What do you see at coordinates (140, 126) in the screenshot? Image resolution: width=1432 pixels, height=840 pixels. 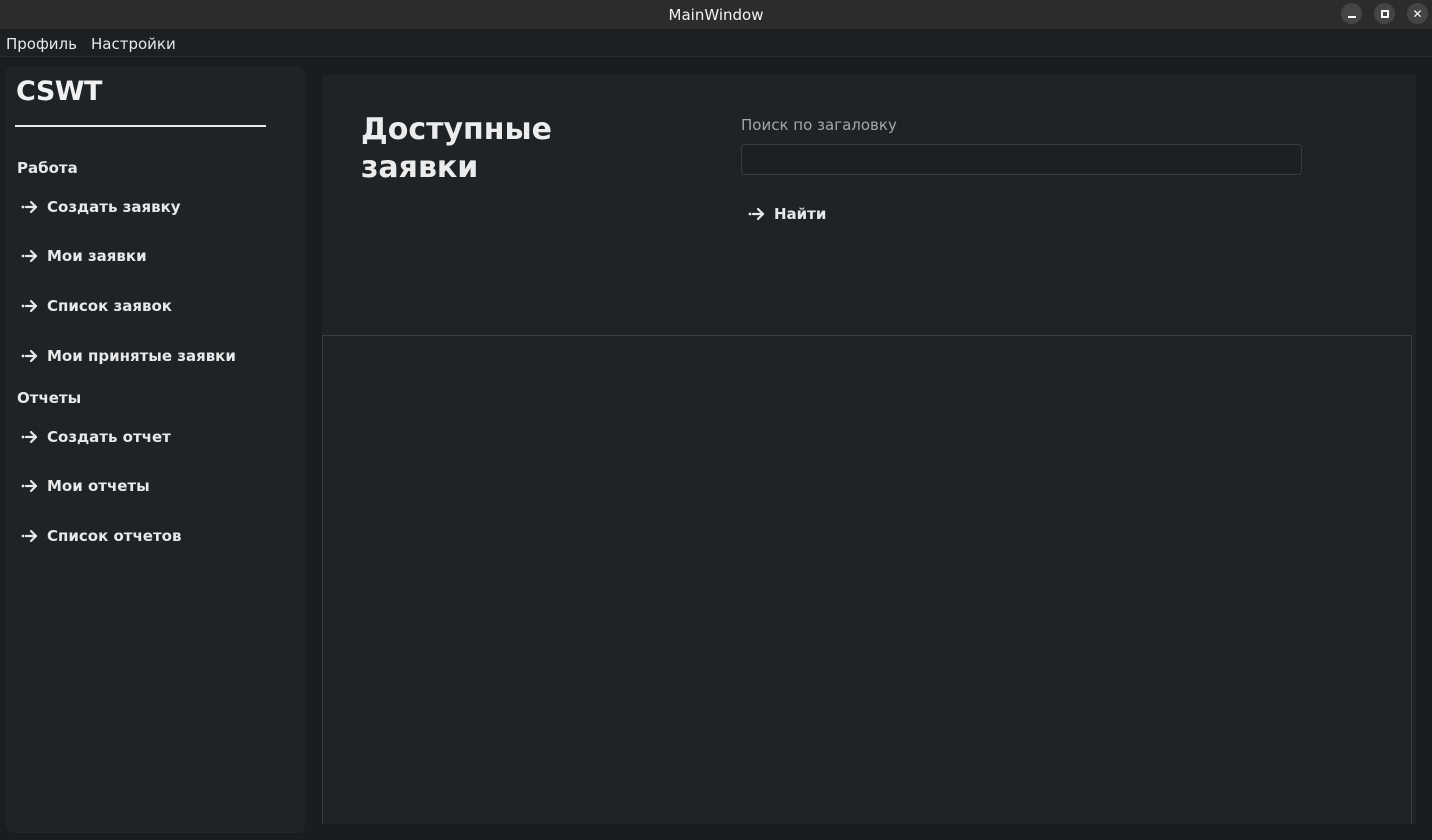 I see `logo-divider` at bounding box center [140, 126].